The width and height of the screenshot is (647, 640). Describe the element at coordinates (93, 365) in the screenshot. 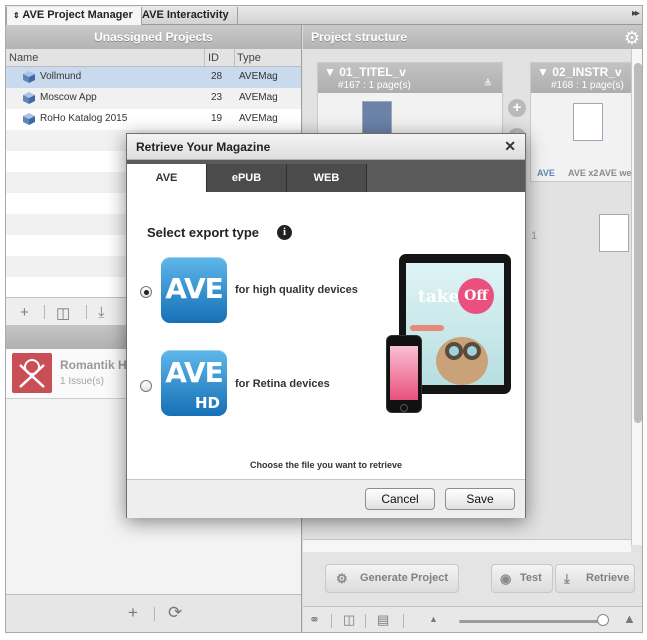

I see `issue-title: Romantik H` at that location.